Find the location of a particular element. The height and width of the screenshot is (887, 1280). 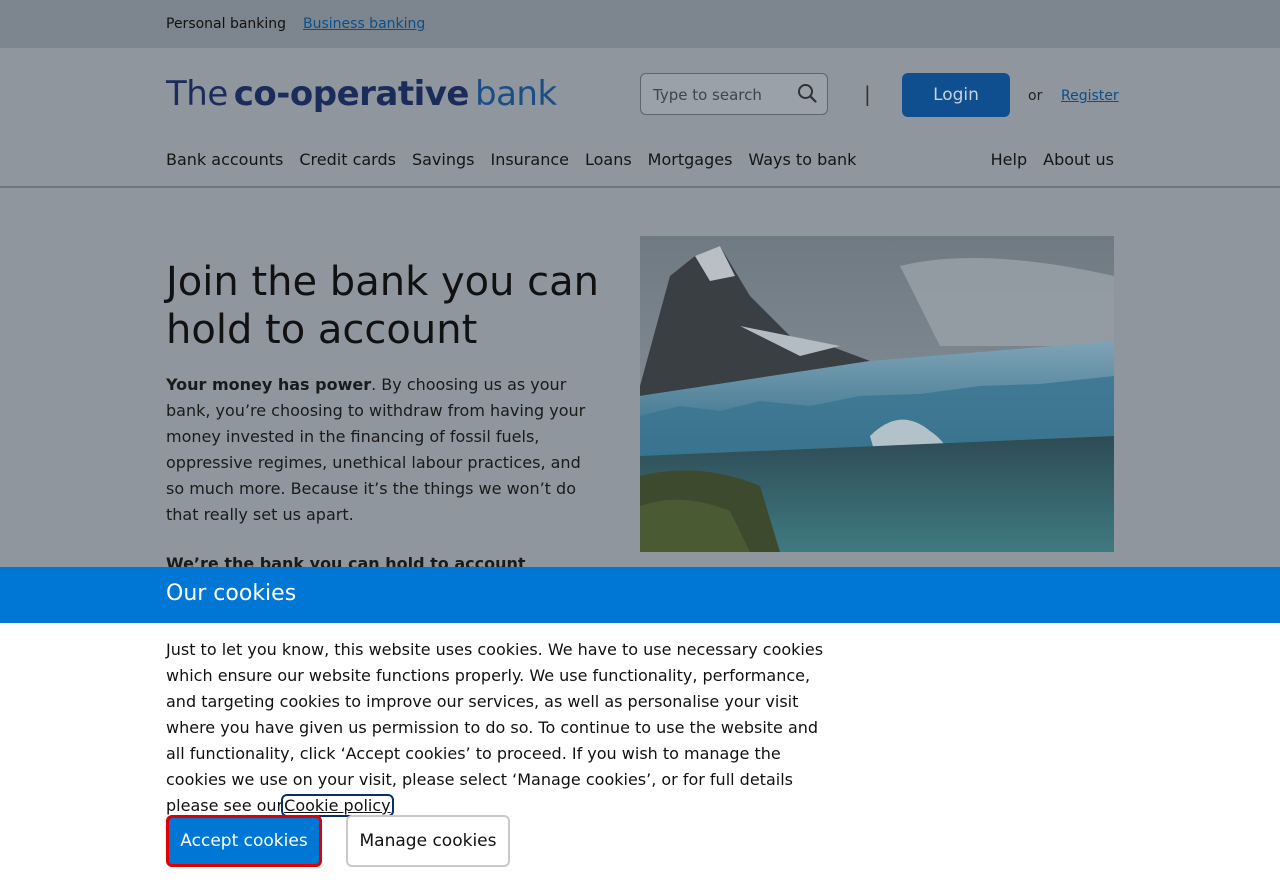

cookie-banner-title: Our cookies is located at coordinates (231, 593).